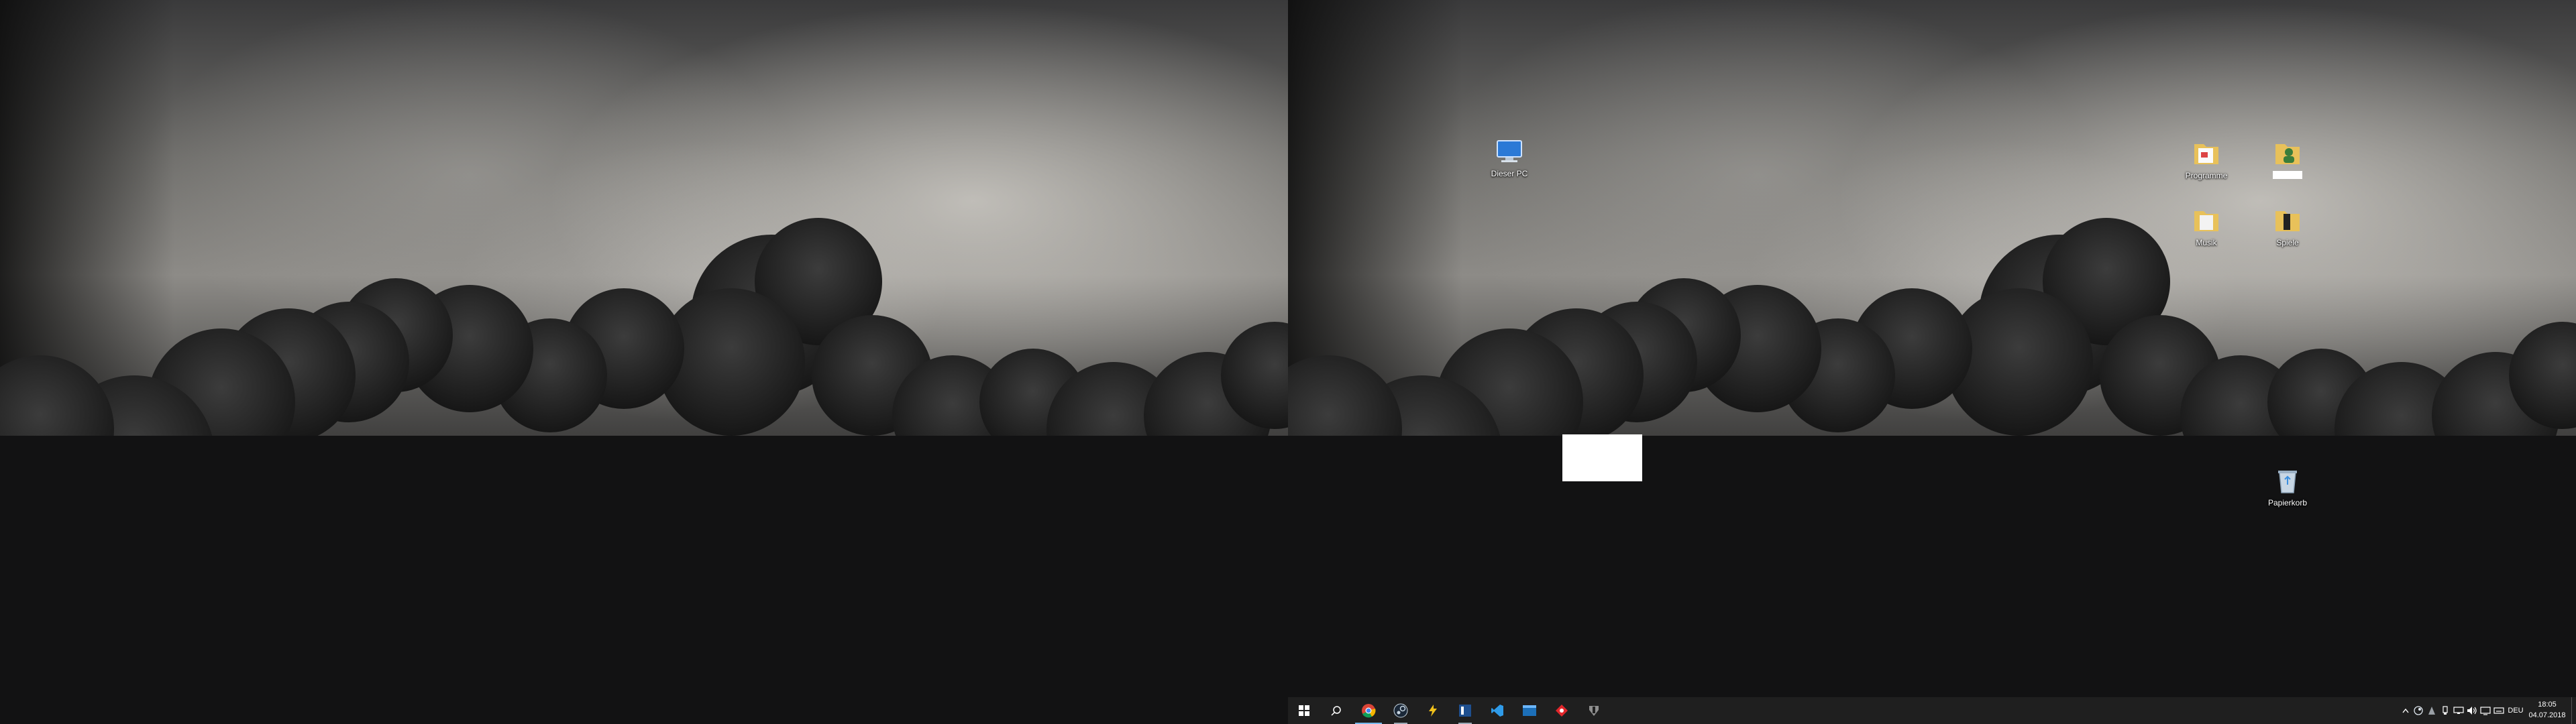 This screenshot has width=2576, height=724. I want to click on search-button, so click(1336, 710).